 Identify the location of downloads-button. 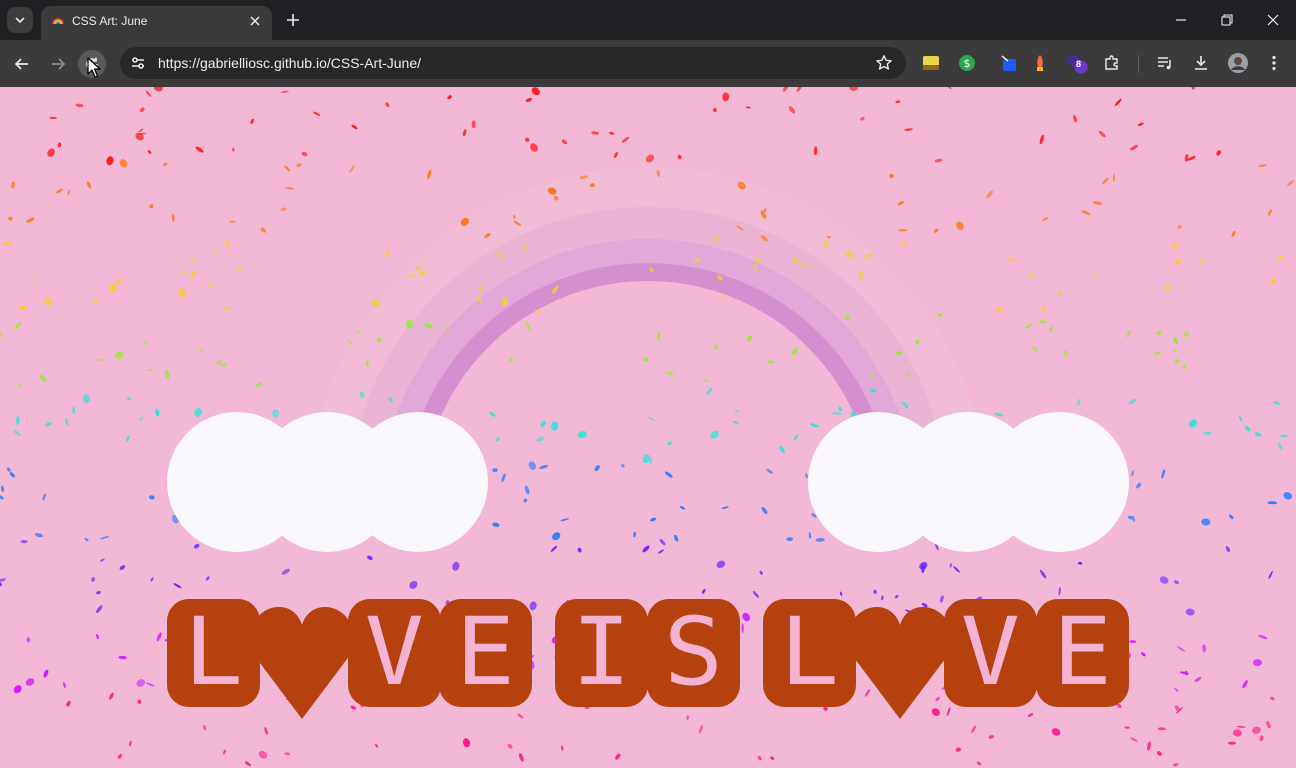
(1201, 63).